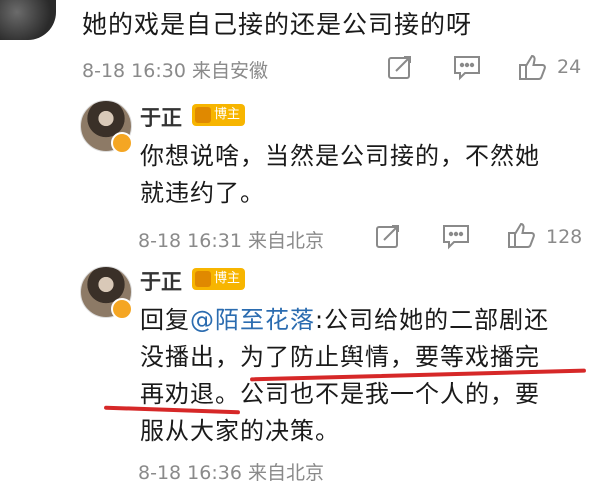 Image resolution: width=600 pixels, height=485 pixels. What do you see at coordinates (104, 71) in the screenshot?
I see `comment-date: 8-18` at bounding box center [104, 71].